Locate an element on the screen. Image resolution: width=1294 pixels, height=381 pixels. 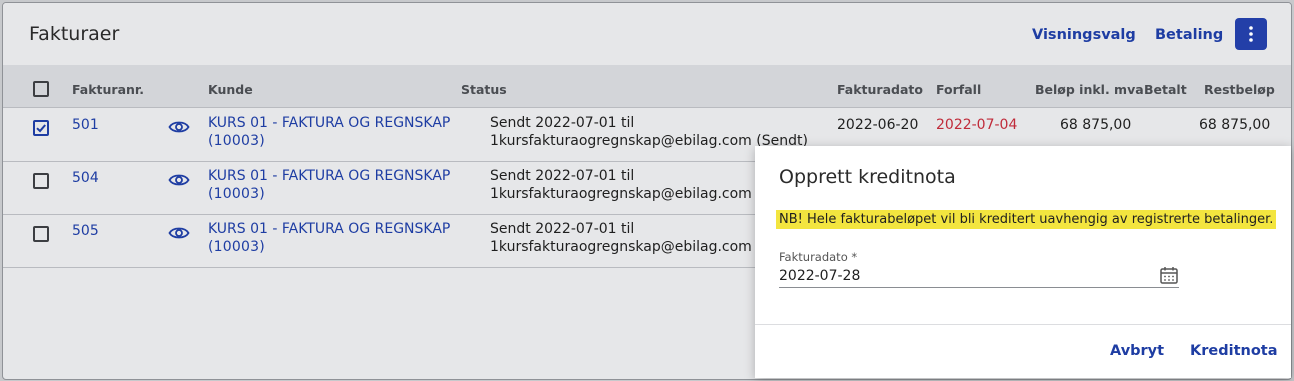
more-menu-button is located at coordinates (1251, 34).